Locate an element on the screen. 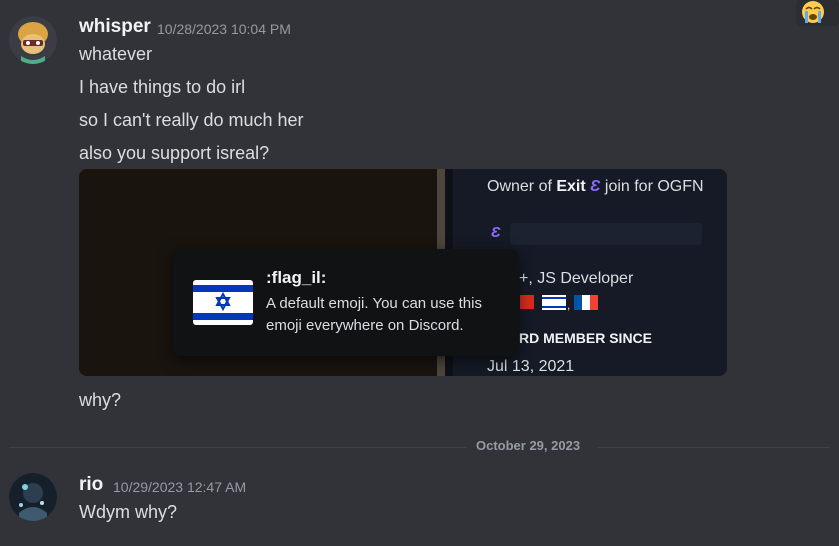  israel-flag-icon is located at coordinates (223, 305).